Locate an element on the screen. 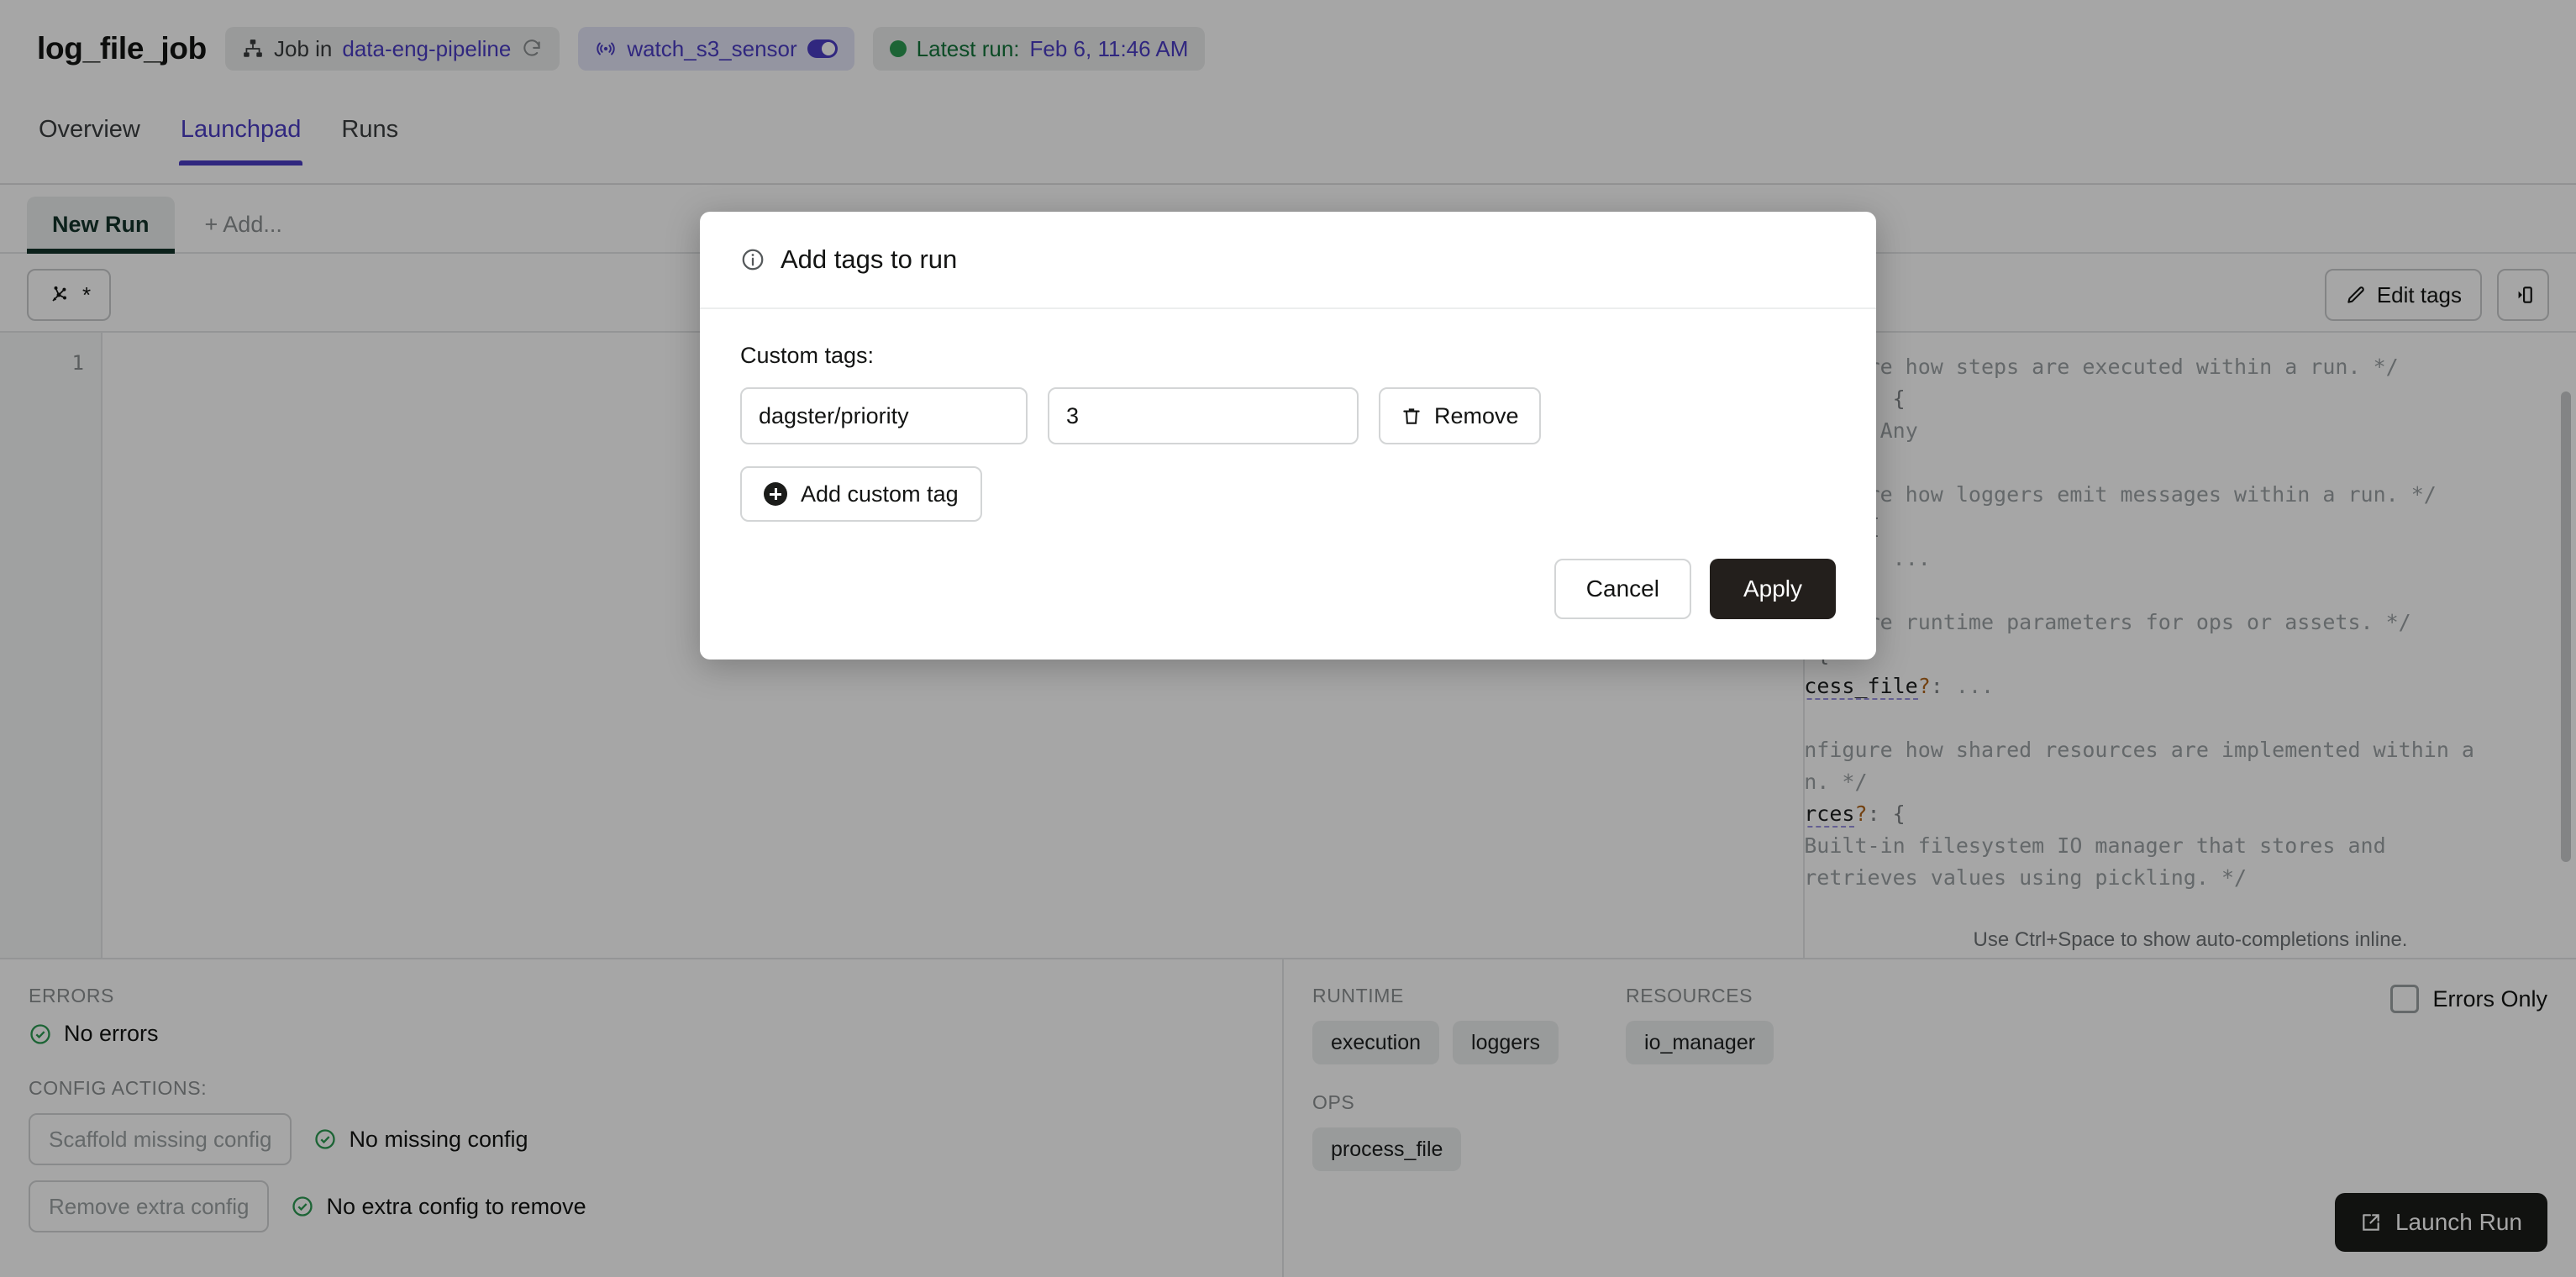  tag-row: Remove is located at coordinates (1288, 415).